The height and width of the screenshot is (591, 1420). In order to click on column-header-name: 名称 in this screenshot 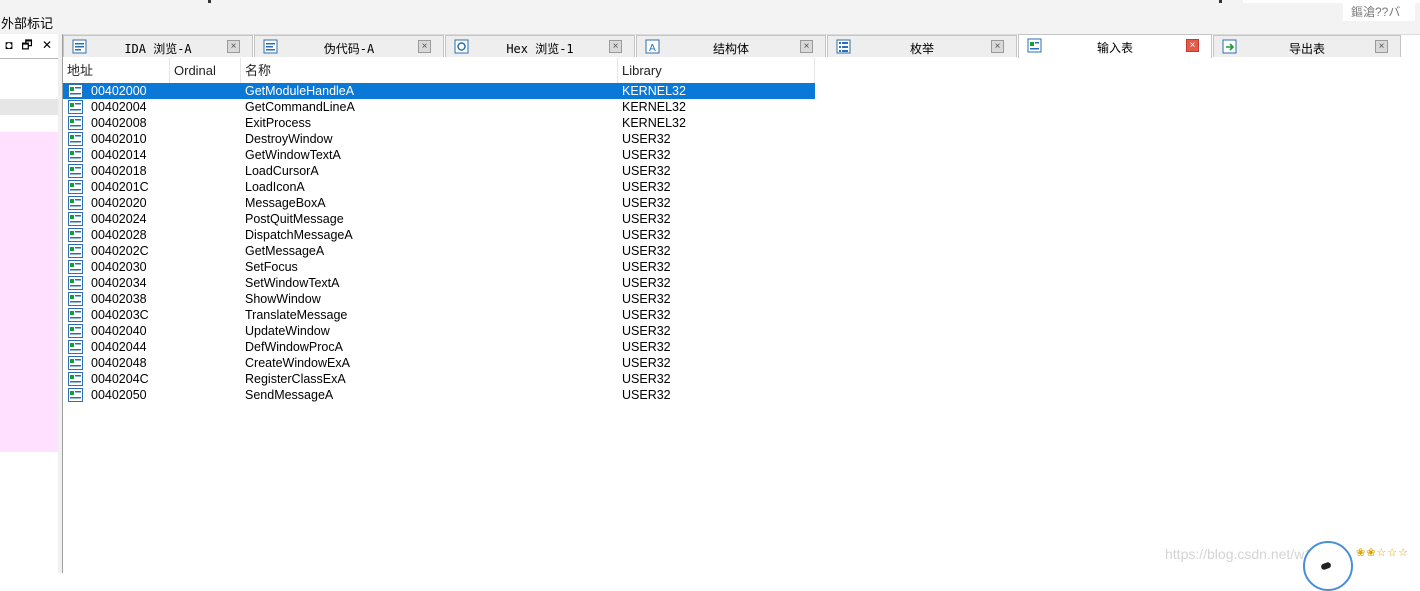, I will do `click(429, 71)`.